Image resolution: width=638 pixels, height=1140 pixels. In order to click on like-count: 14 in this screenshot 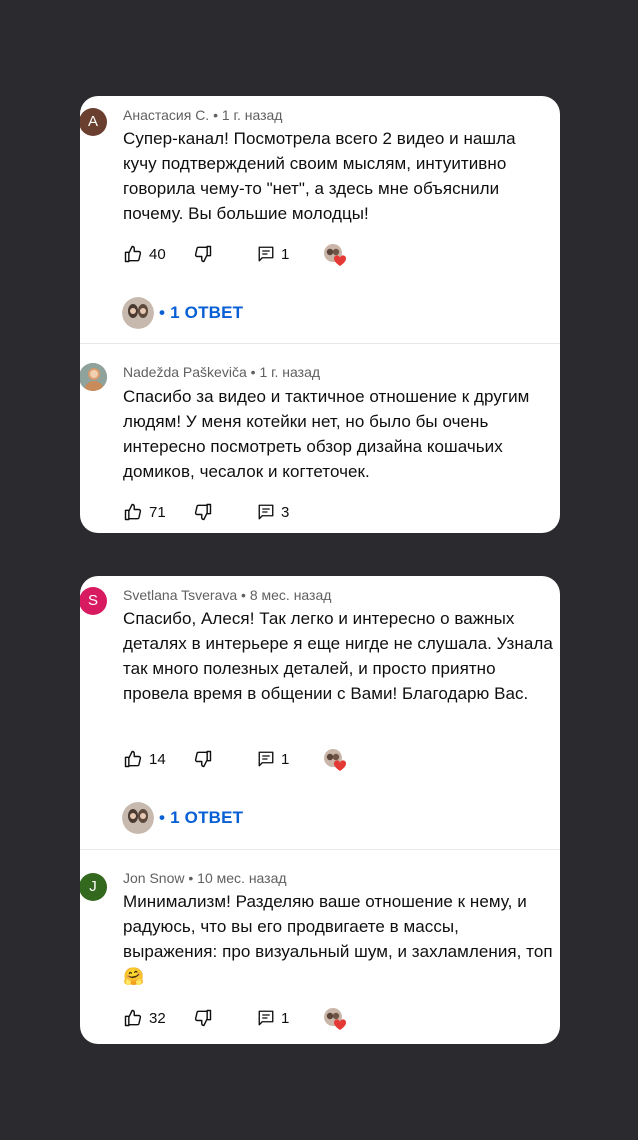, I will do `click(157, 759)`.